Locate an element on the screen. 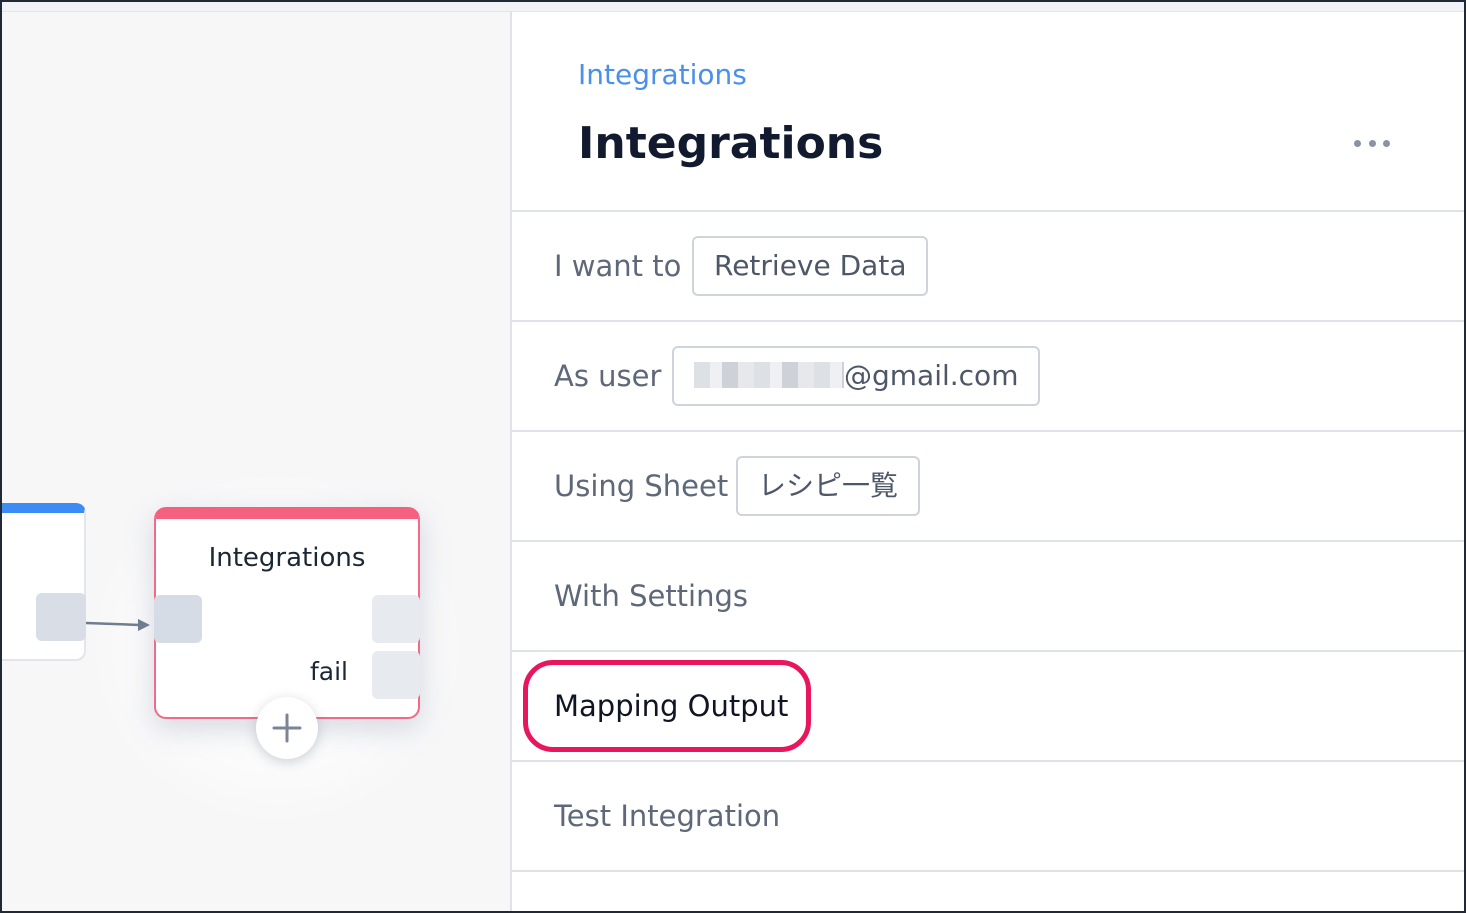  row-with-settings: With Settings is located at coordinates (988, 595).